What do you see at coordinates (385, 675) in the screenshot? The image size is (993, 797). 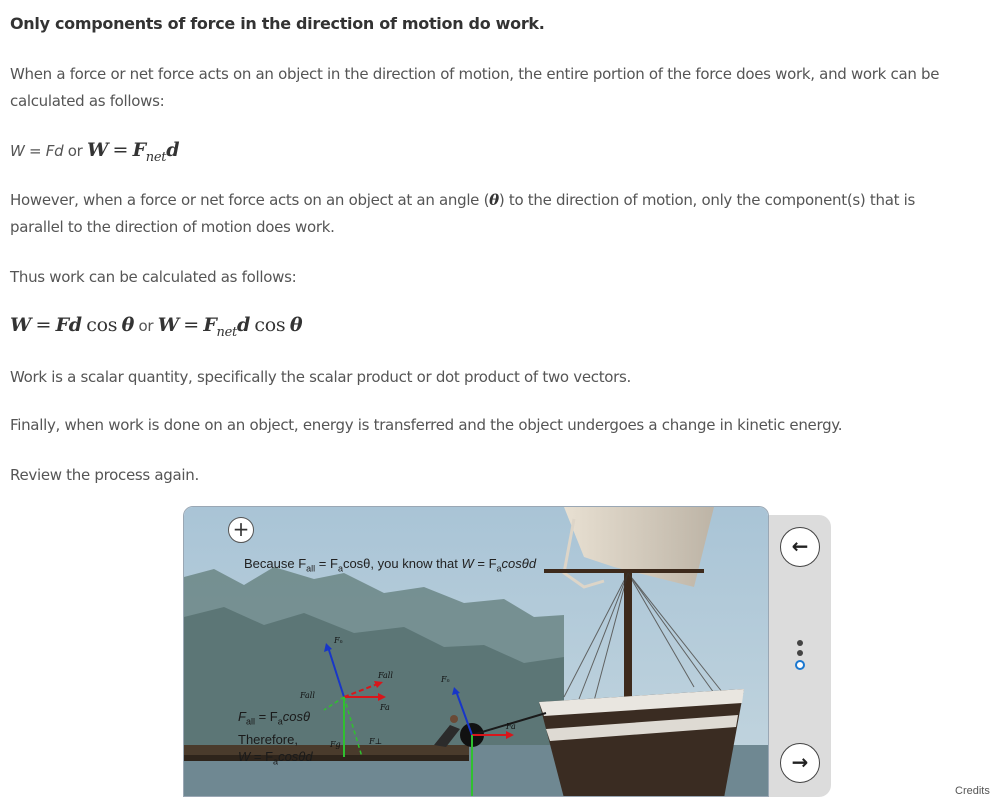 I see `label-fall-right: Fall` at bounding box center [385, 675].